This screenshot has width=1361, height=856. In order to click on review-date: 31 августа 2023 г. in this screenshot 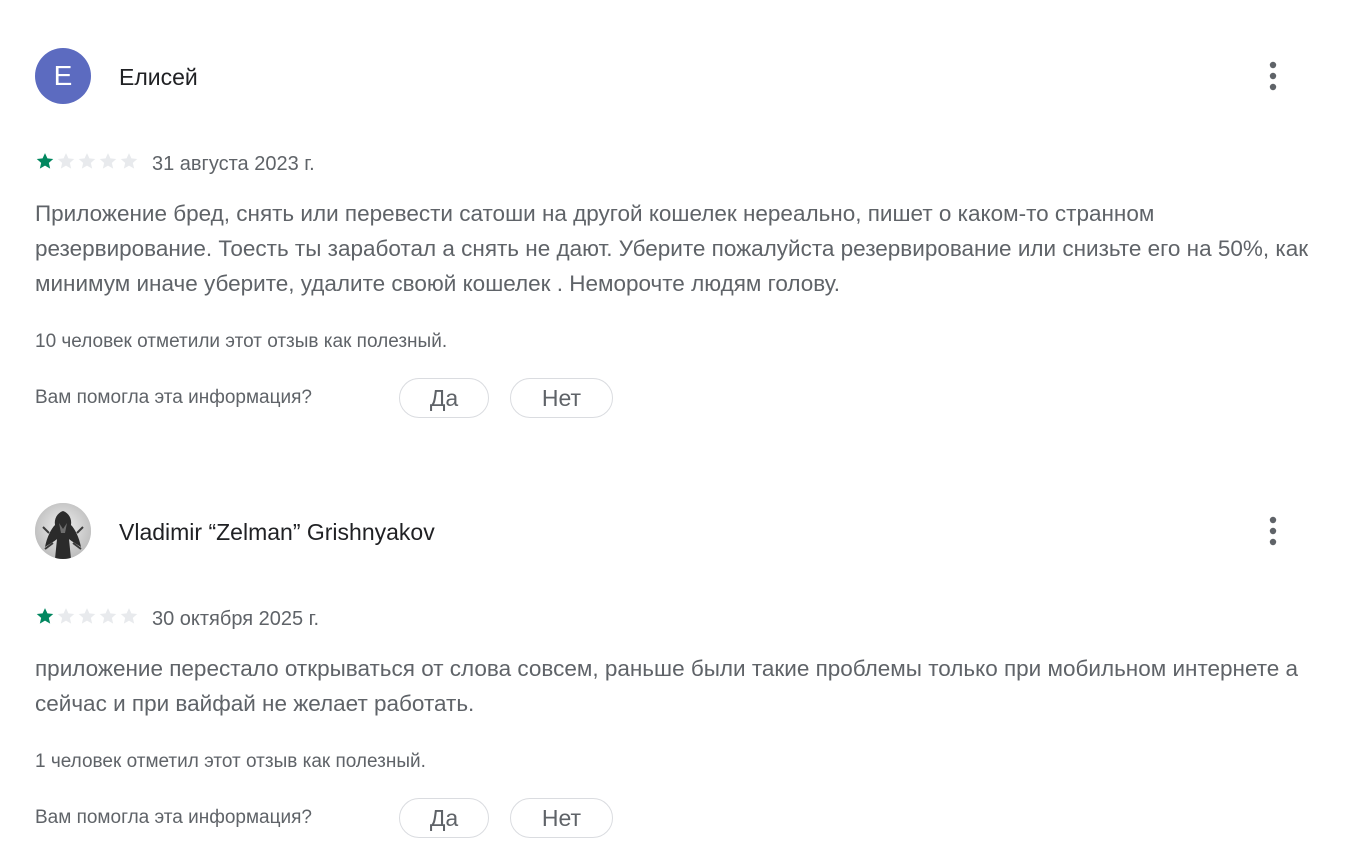, I will do `click(233, 164)`.